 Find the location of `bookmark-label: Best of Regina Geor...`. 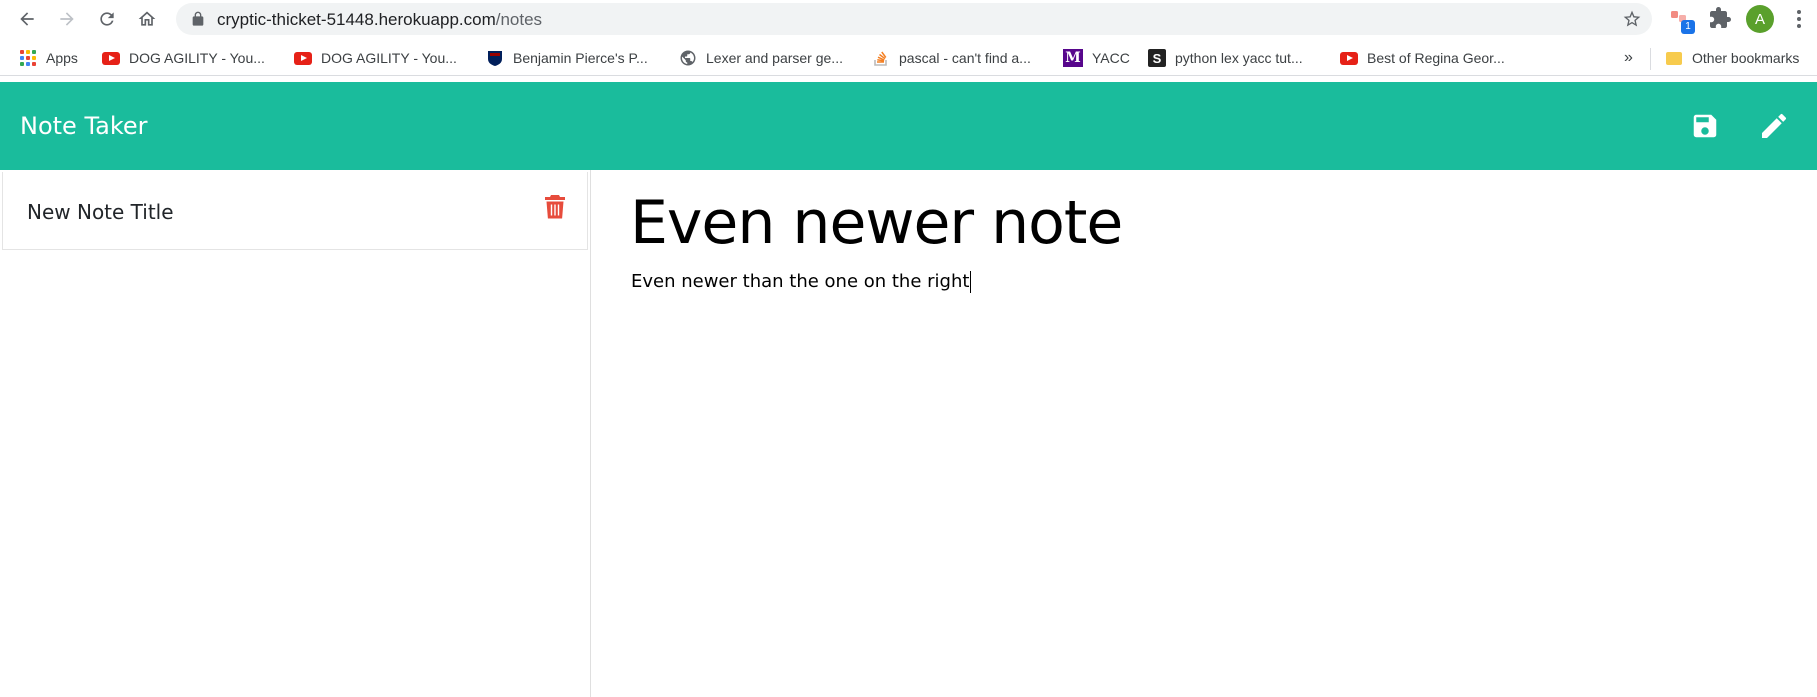

bookmark-label: Best of Regina Geor... is located at coordinates (1436, 58).